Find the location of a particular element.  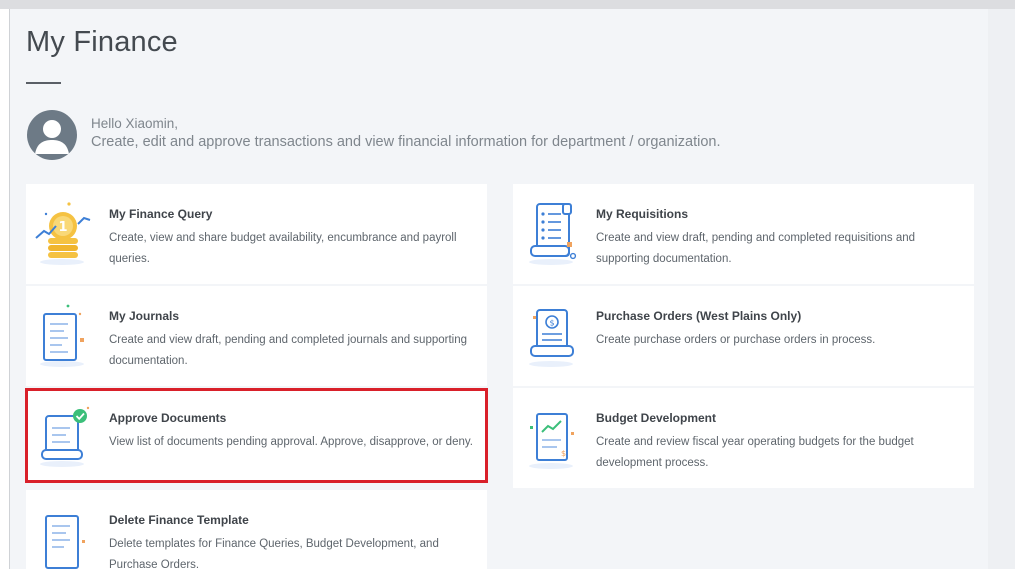

budget-chart-icon: $ is located at coordinates (551, 441).